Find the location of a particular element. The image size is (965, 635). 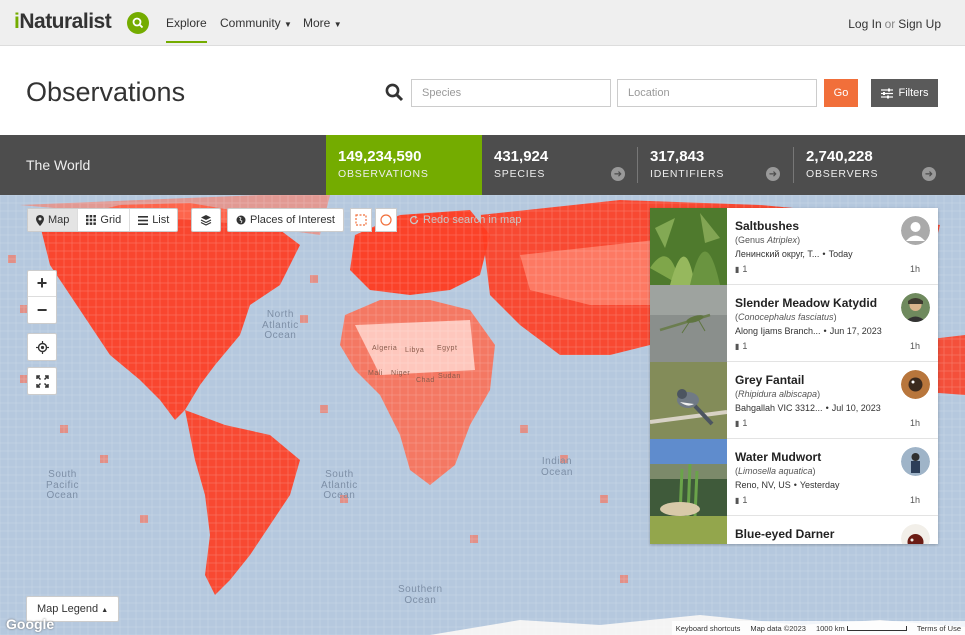

common-name: Blue-eyed Darner is located at coordinates (784, 534).